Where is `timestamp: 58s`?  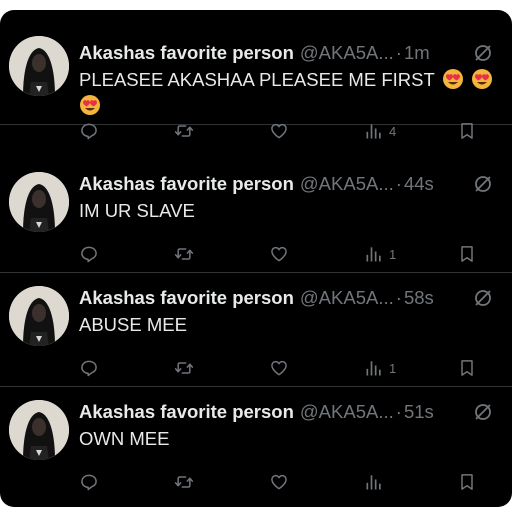 timestamp: 58s is located at coordinates (419, 298).